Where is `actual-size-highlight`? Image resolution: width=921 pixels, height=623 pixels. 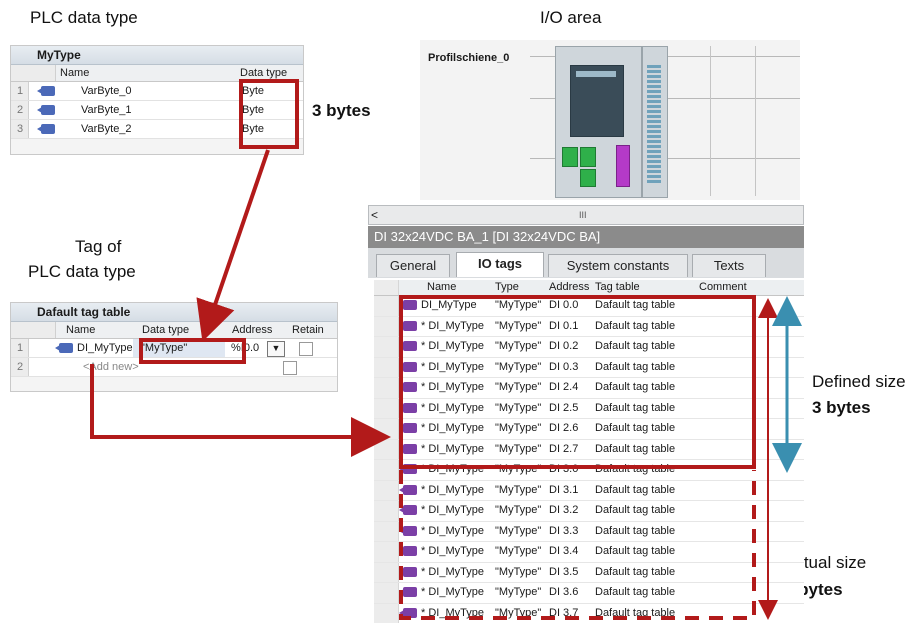
actual-size-highlight is located at coordinates (577, 545).